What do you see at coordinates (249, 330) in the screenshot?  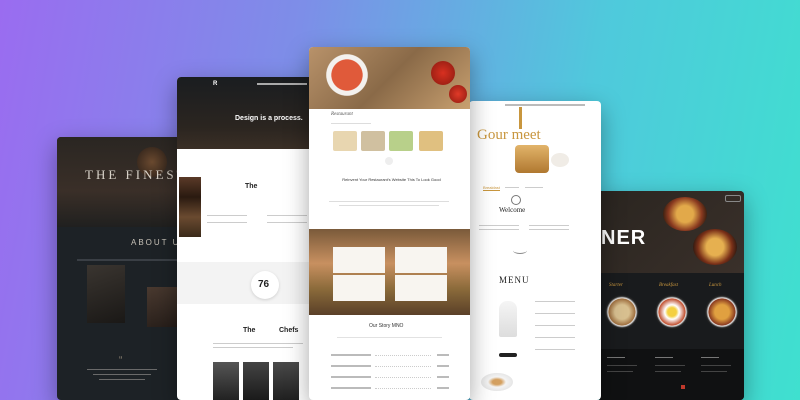 I see `chefs-title-left: The` at bounding box center [249, 330].